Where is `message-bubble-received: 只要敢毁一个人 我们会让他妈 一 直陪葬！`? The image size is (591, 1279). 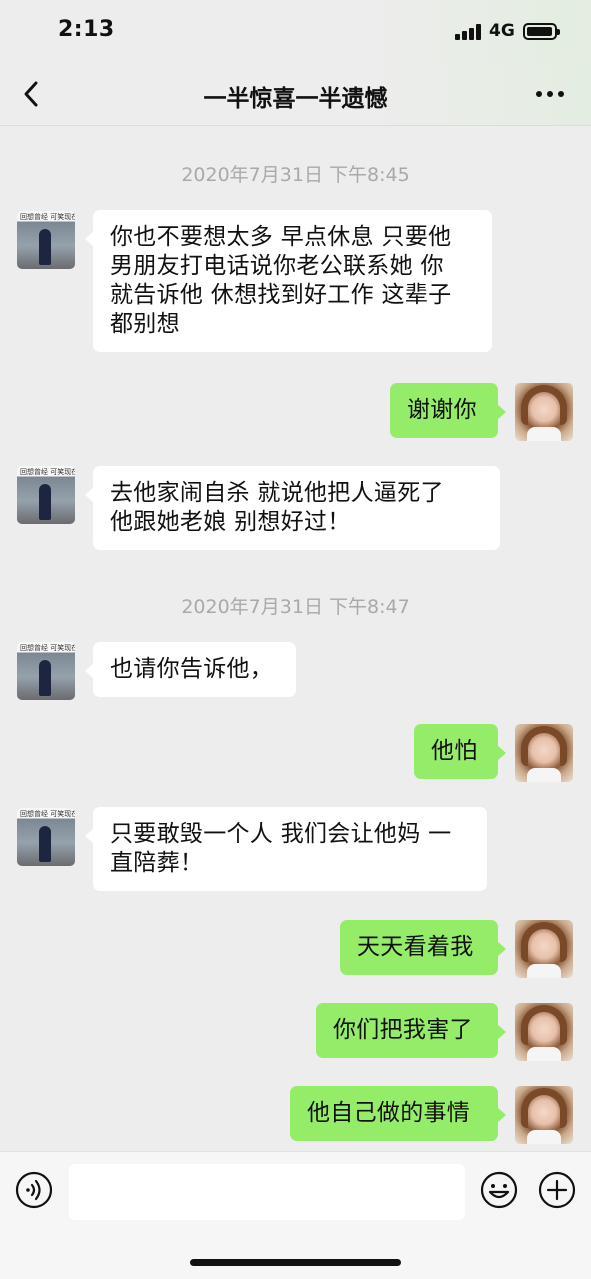 message-bubble-received: 只要敢毁一个人 我们会让他妈 一 直陪葬！ is located at coordinates (286, 849).